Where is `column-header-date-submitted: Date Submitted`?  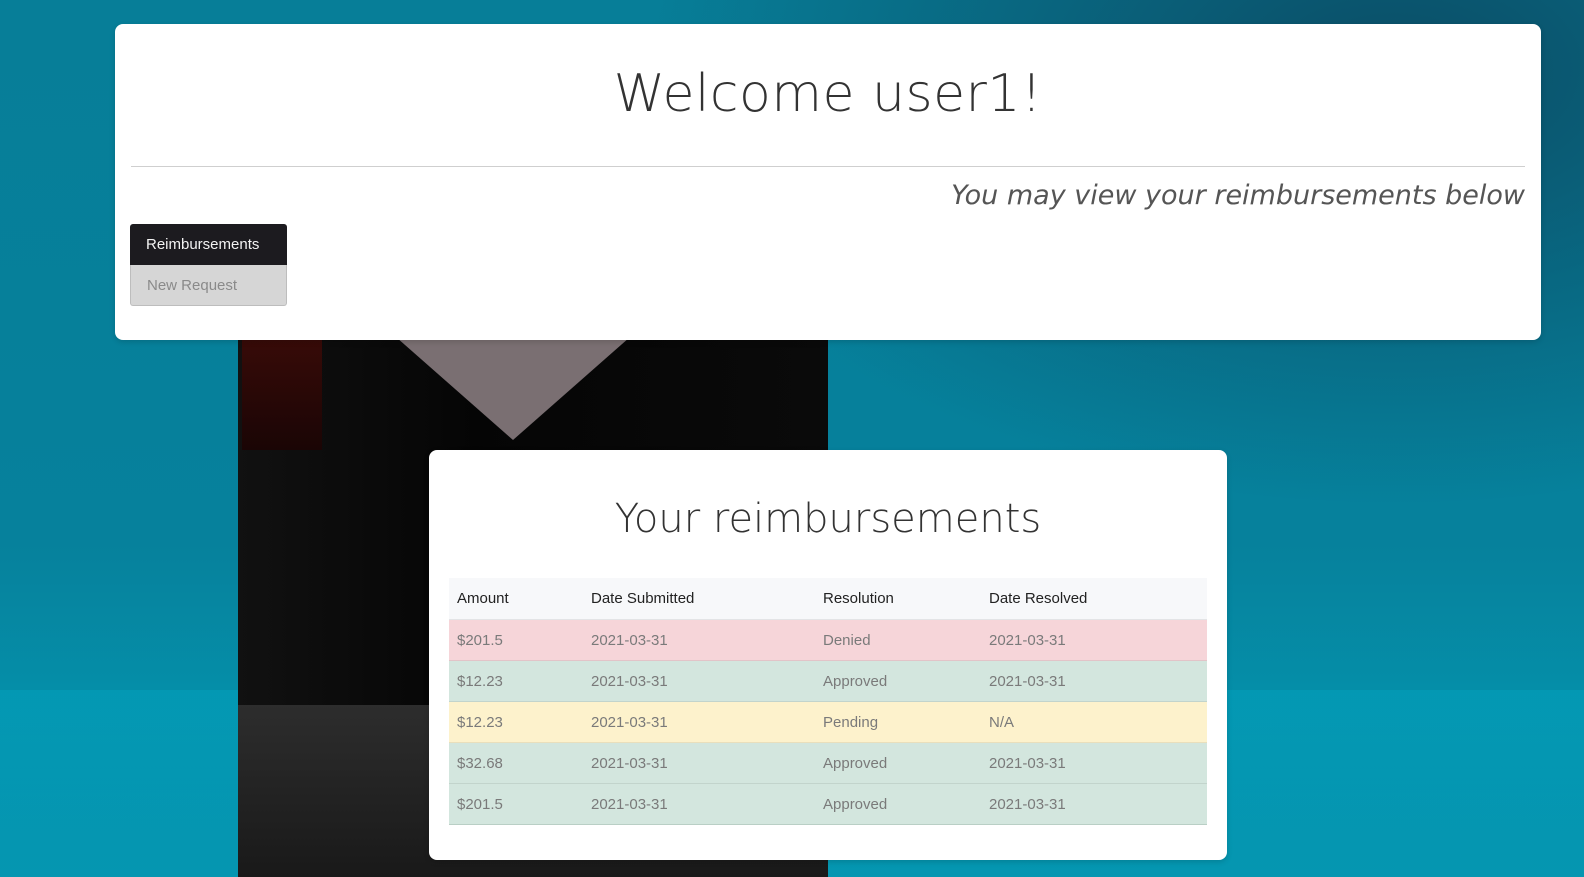 column-header-date-submitted: Date Submitted is located at coordinates (699, 599).